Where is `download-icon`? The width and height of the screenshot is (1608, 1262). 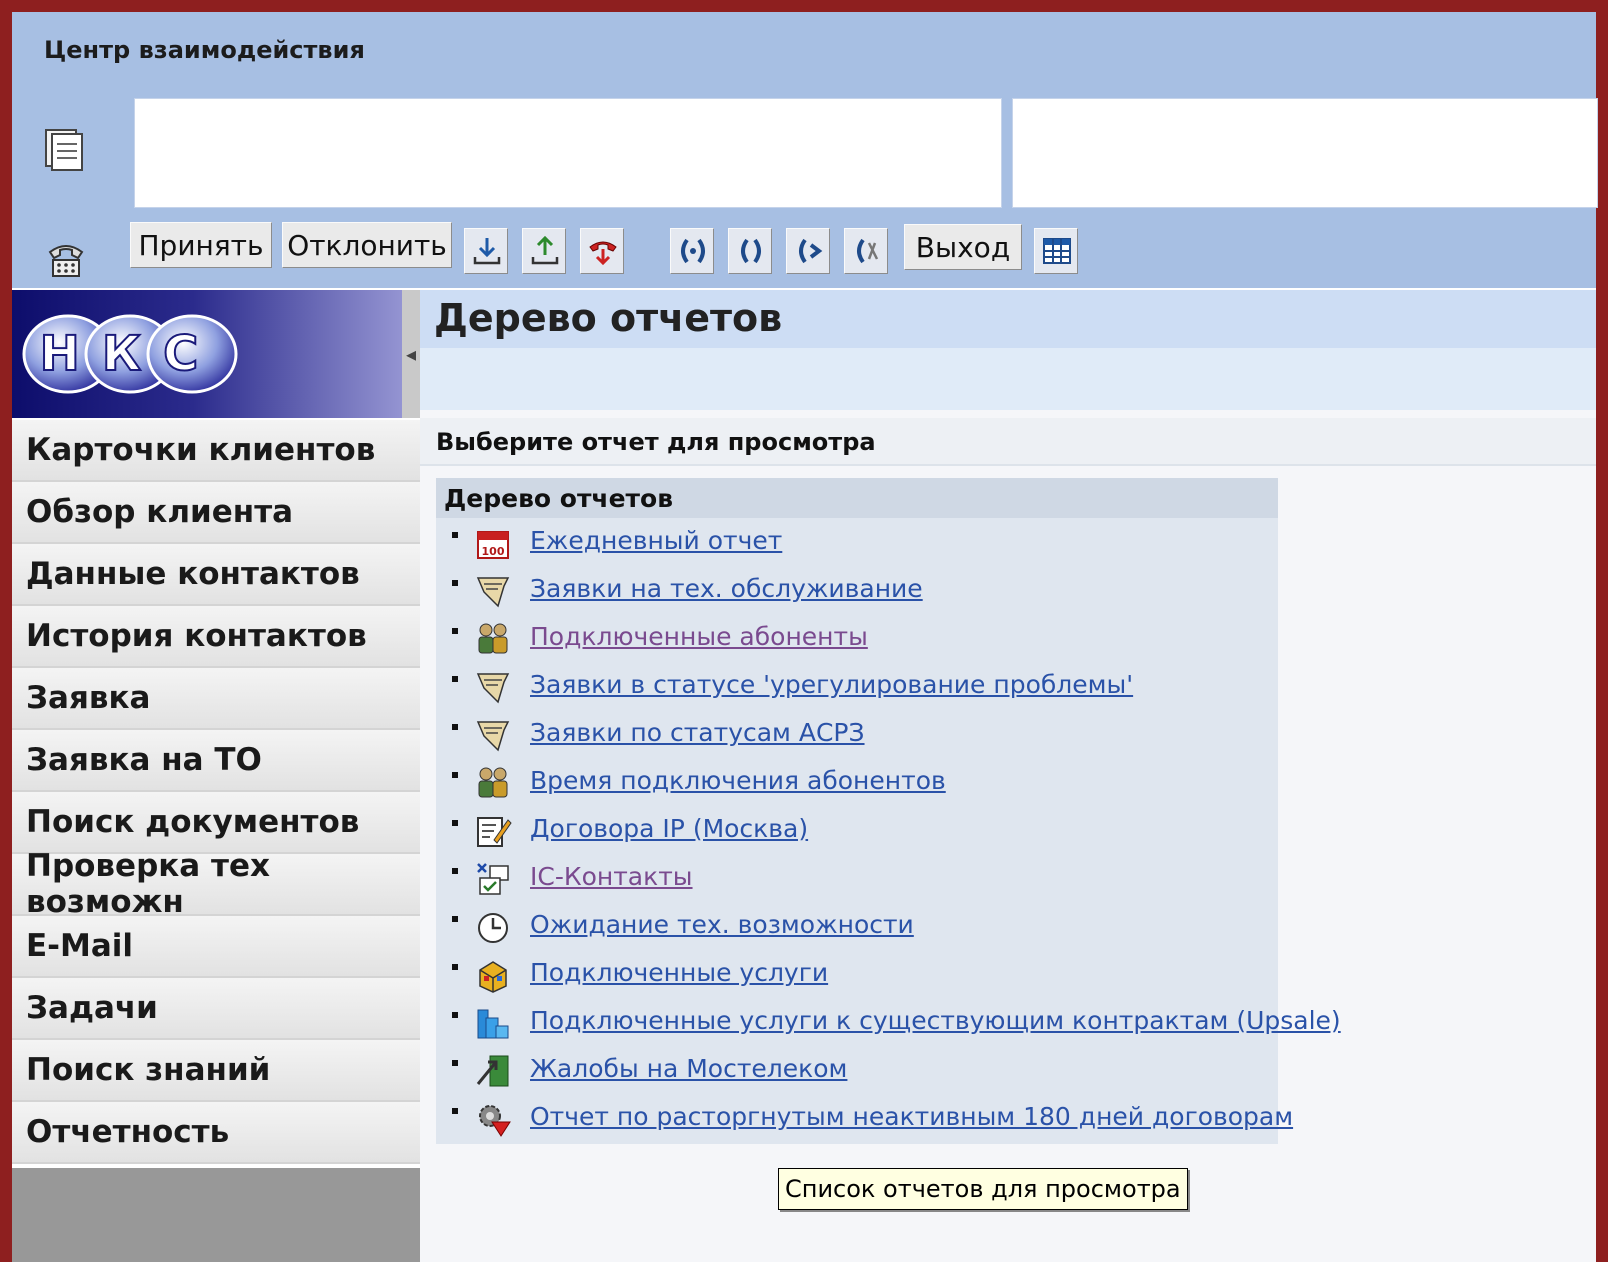 download-icon is located at coordinates (486, 251).